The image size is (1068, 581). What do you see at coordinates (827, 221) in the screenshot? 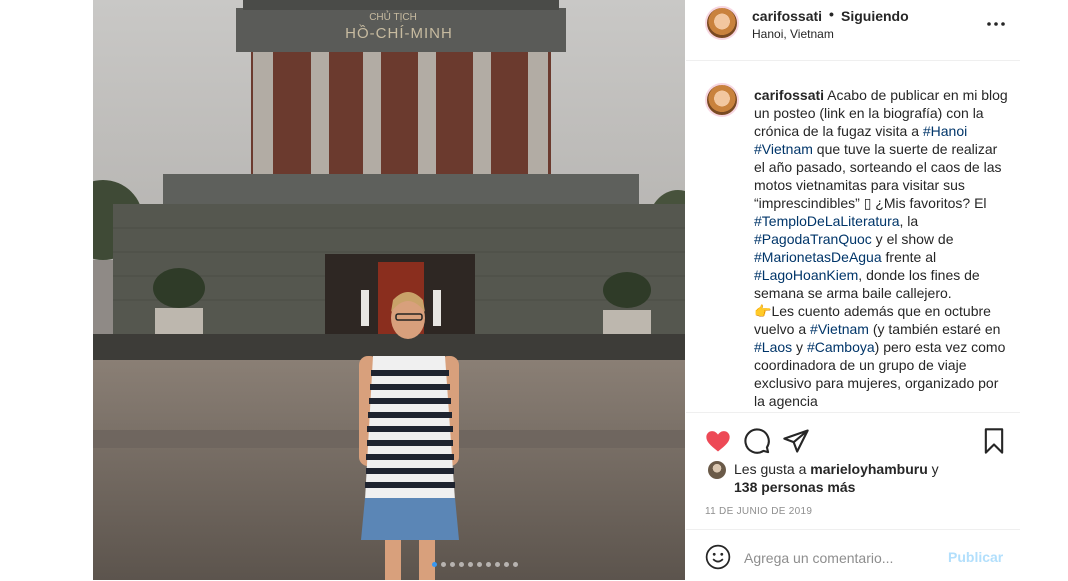
I see `hashtag-link: #TemploDeLaLiteratura` at bounding box center [827, 221].